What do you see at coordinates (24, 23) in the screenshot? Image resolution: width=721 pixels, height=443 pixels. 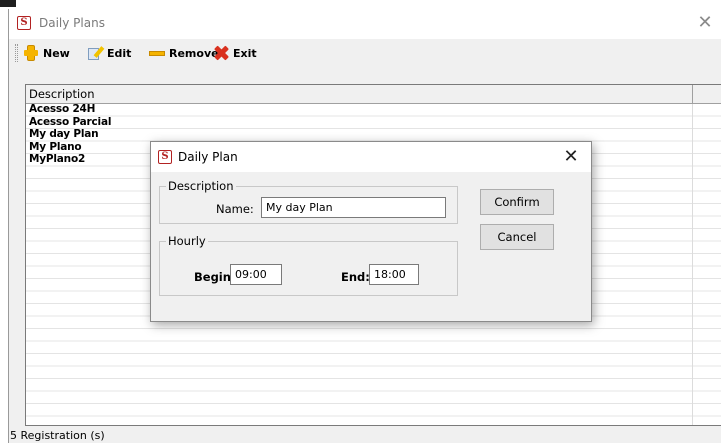 I see `app-logo-icon: S` at bounding box center [24, 23].